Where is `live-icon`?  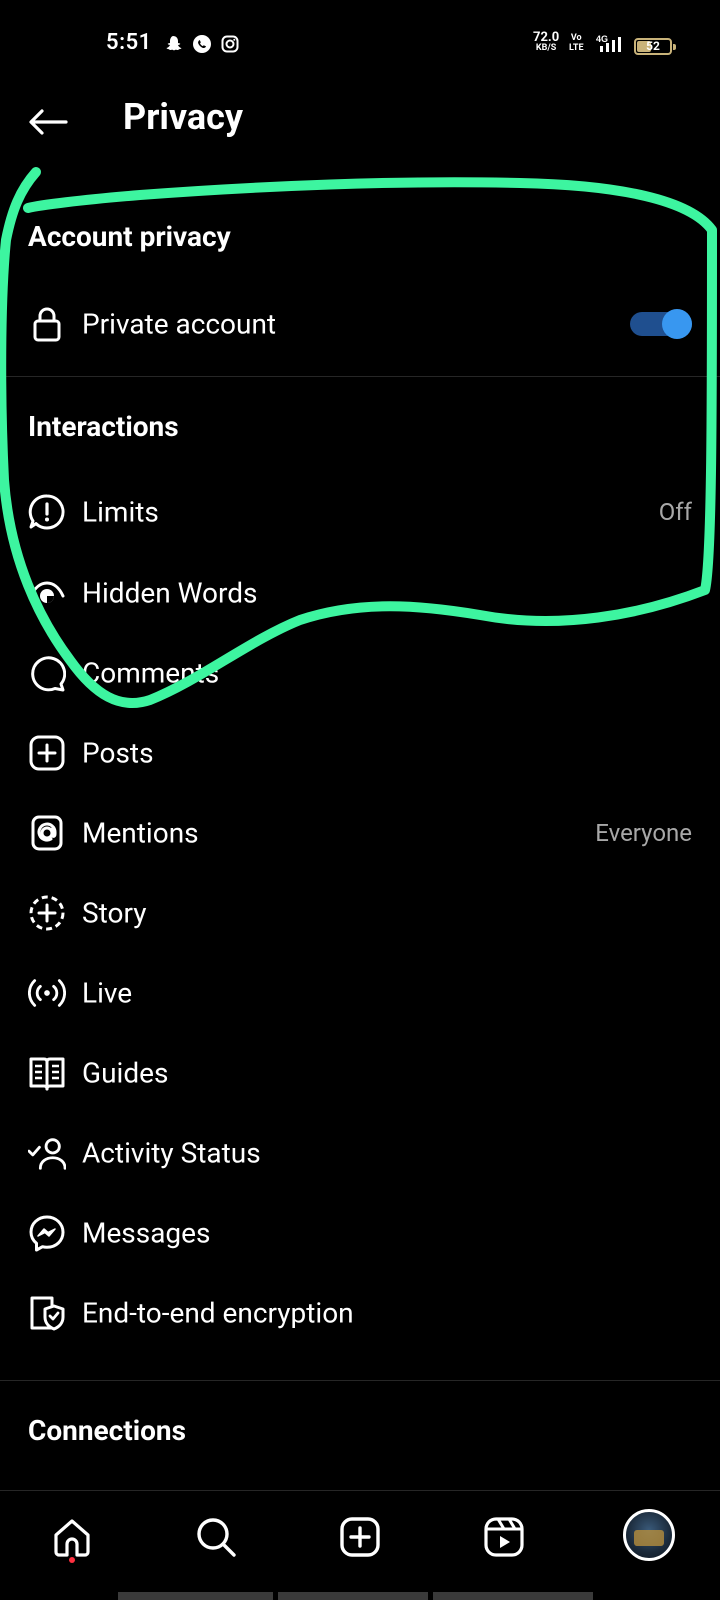
live-icon is located at coordinates (47, 993).